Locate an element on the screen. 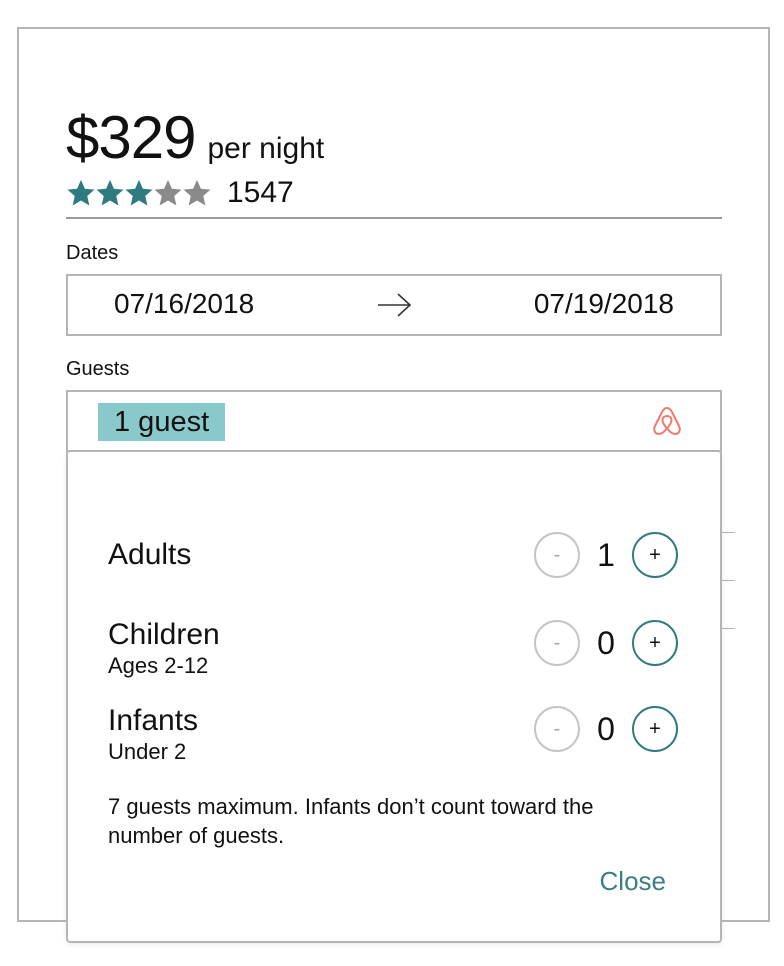  date-range-field: 07/16/2018 07/19/2018 is located at coordinates (394, 305).